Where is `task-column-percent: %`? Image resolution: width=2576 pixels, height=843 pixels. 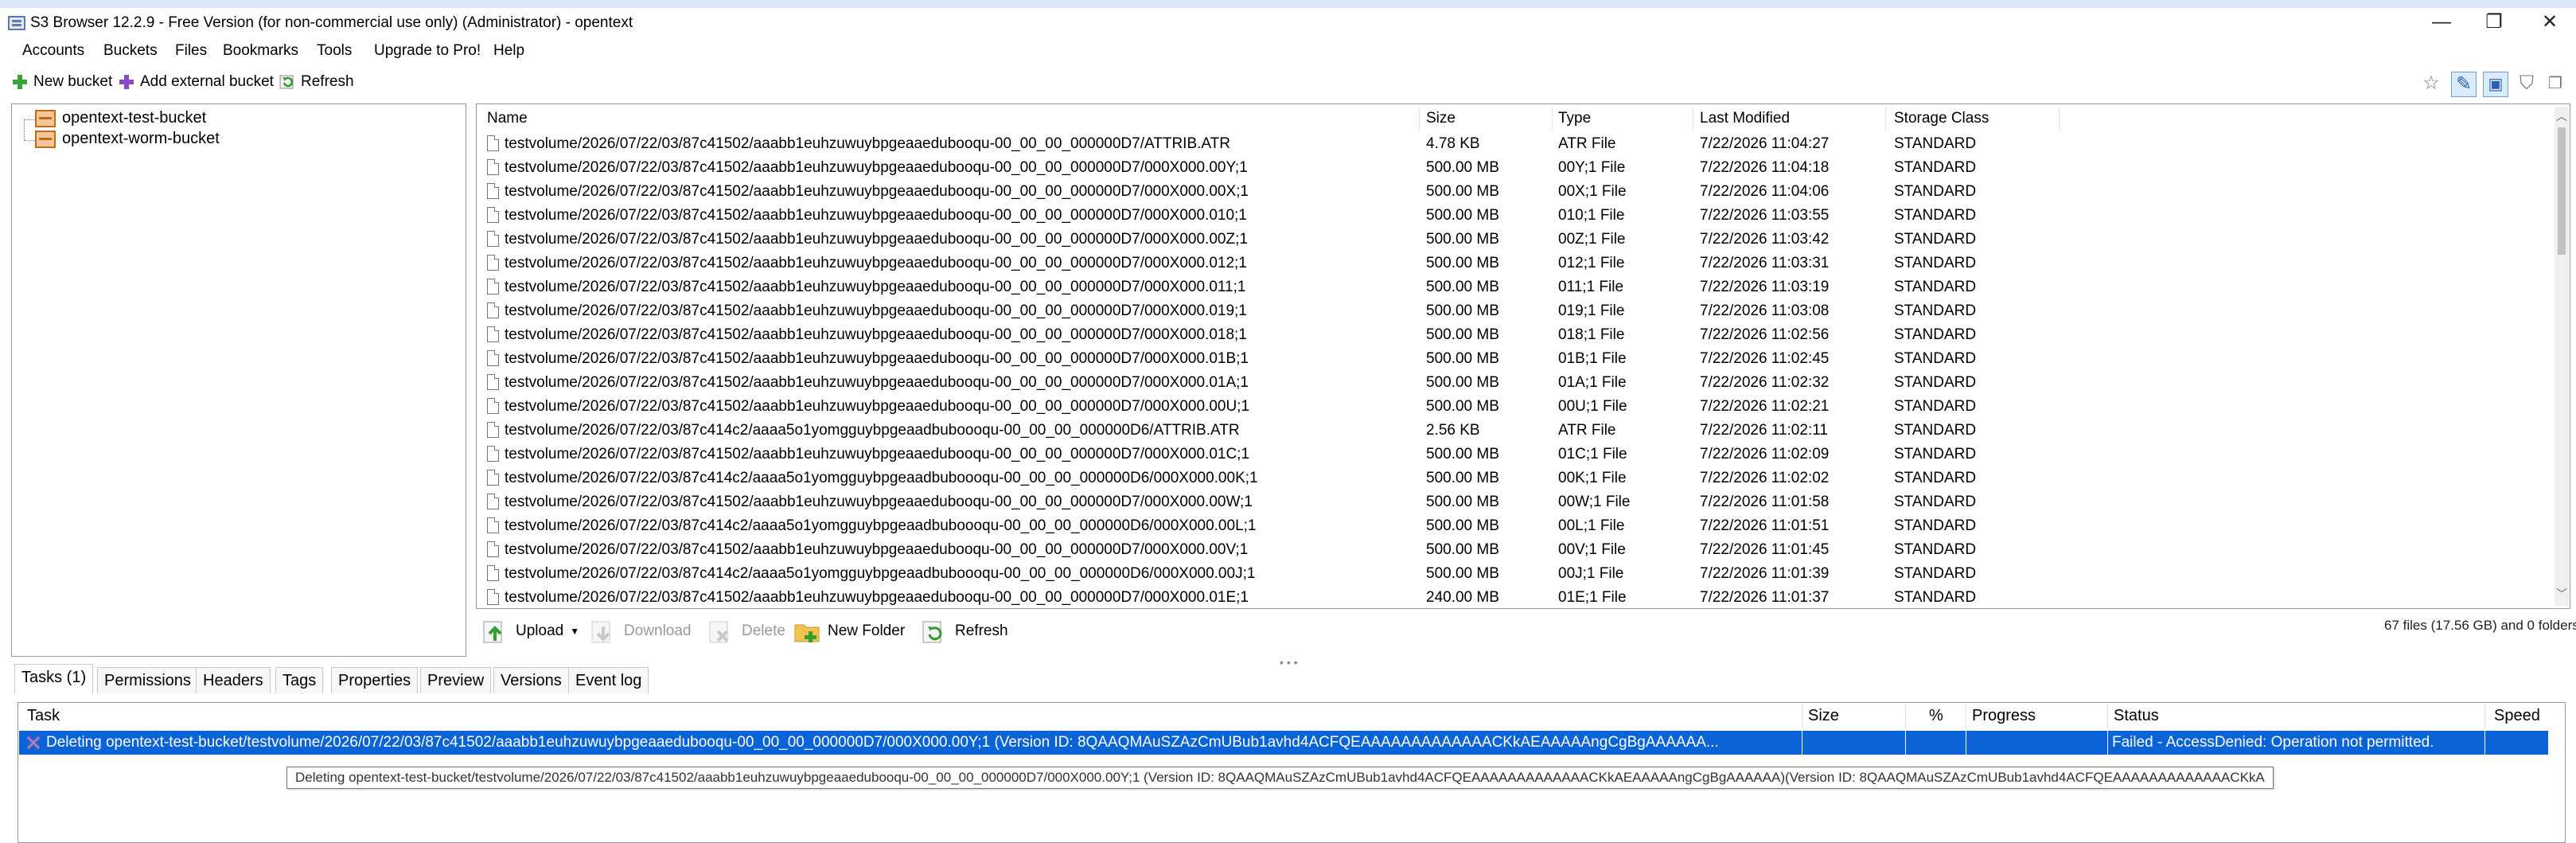 task-column-percent: % is located at coordinates (1936, 716).